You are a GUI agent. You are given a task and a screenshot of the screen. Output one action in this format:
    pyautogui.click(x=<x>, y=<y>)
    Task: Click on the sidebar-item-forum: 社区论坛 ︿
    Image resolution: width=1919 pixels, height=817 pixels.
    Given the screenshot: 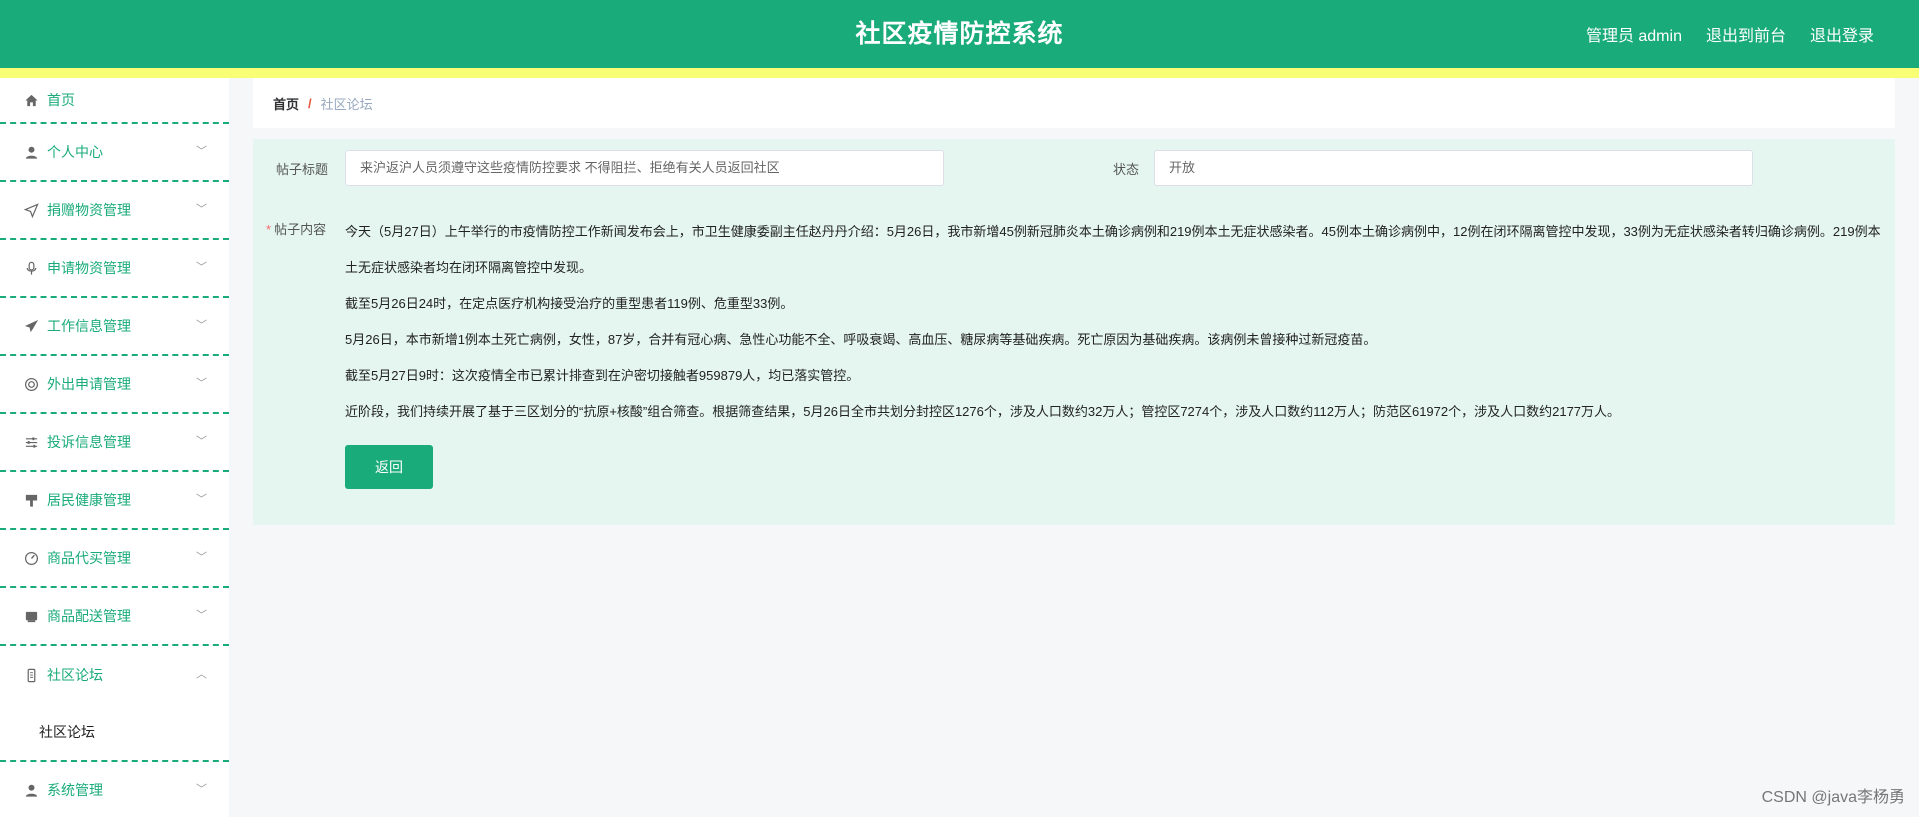 What is the action you would take?
    pyautogui.click(x=114, y=675)
    